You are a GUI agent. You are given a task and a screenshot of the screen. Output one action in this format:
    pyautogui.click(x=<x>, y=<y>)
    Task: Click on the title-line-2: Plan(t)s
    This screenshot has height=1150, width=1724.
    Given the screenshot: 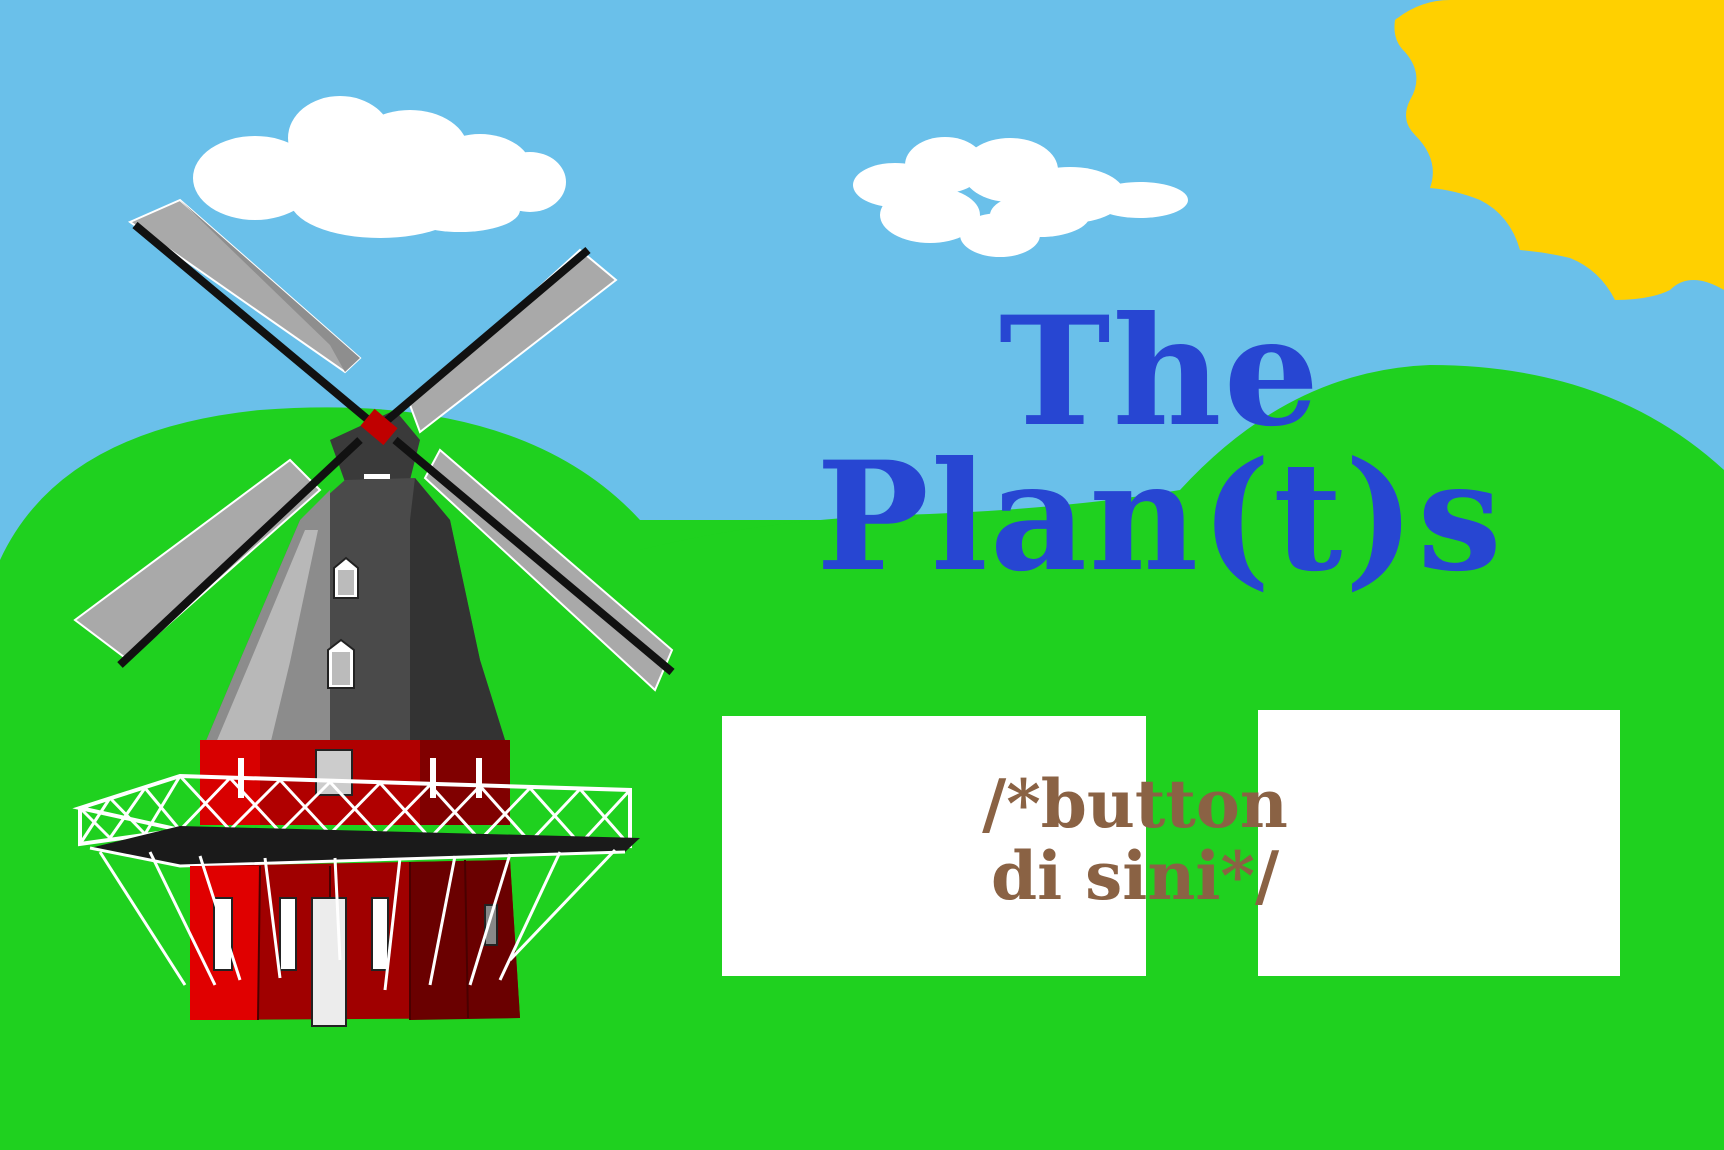 What is the action you would take?
    pyautogui.click(x=1160, y=517)
    